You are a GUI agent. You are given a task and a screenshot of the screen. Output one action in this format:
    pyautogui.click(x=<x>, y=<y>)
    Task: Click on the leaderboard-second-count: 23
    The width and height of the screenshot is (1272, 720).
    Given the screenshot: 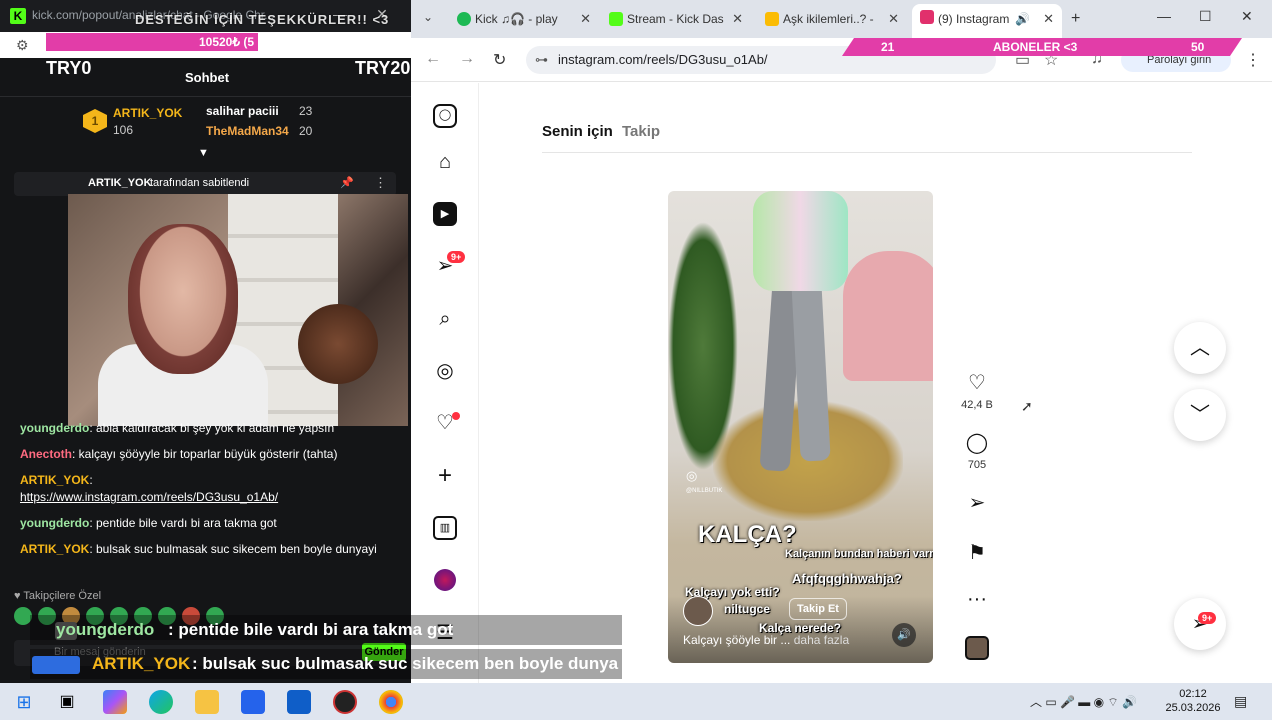 What is the action you would take?
    pyautogui.click(x=306, y=111)
    